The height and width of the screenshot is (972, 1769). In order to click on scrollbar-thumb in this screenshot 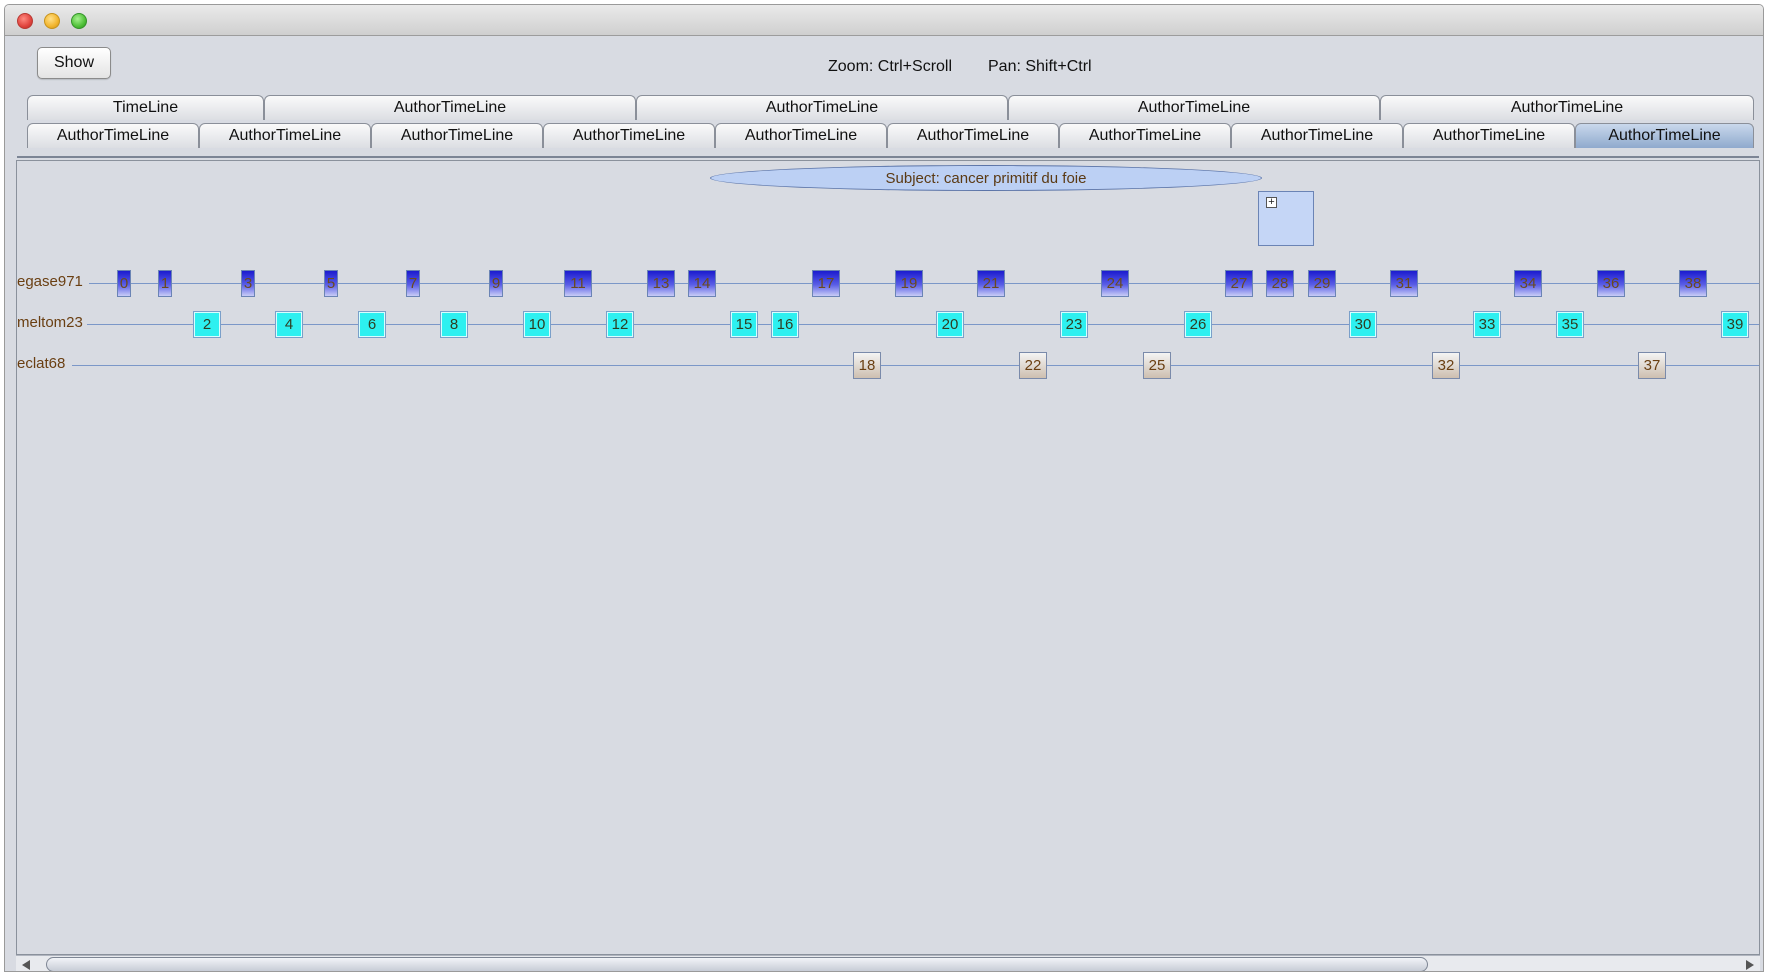, I will do `click(737, 964)`.